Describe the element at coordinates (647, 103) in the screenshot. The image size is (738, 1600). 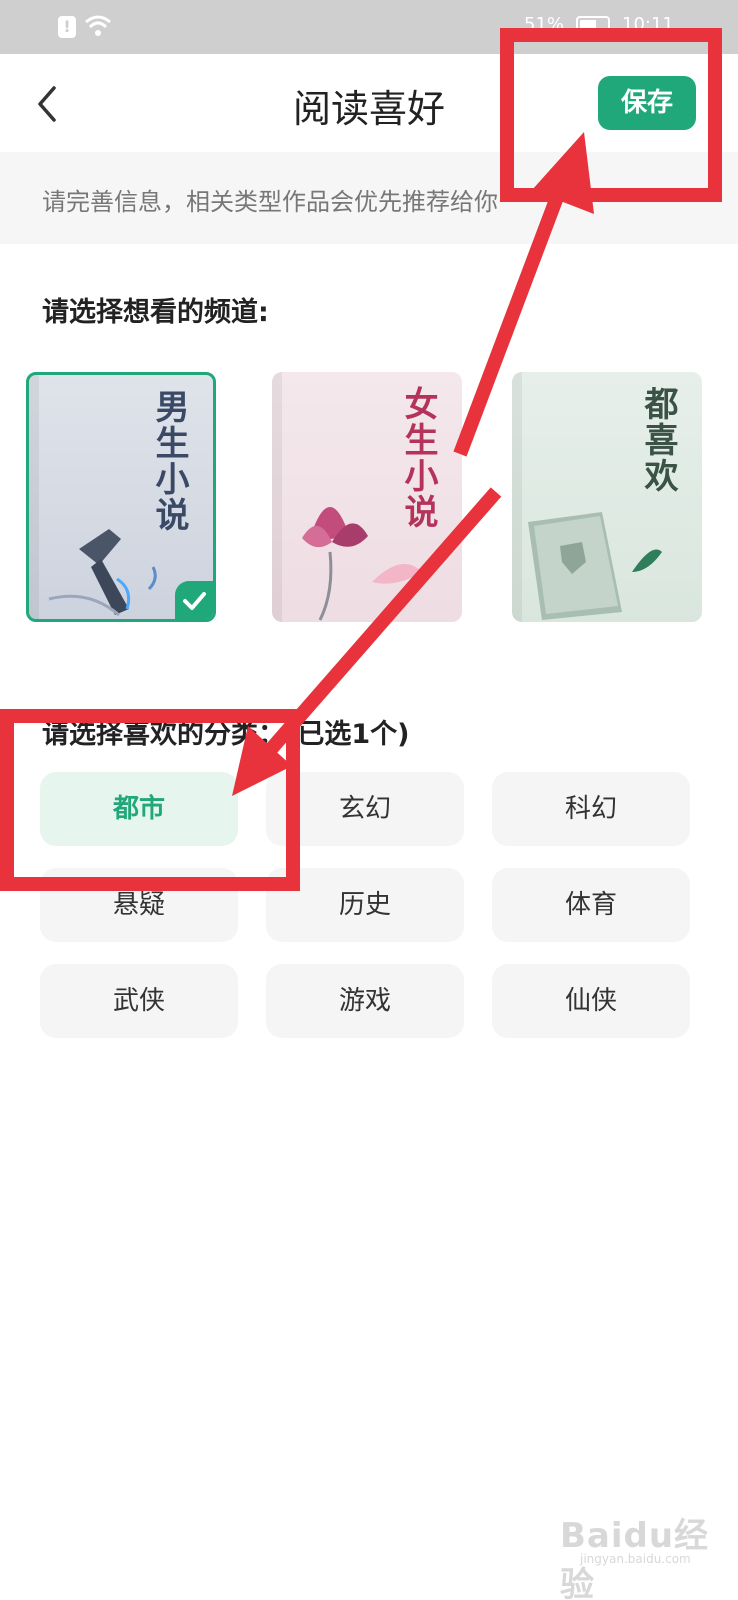
I see `save-button: 保存` at that location.